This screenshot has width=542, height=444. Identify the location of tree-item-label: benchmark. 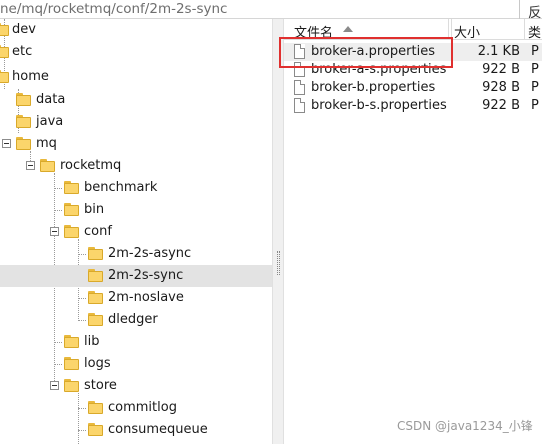
(121, 187).